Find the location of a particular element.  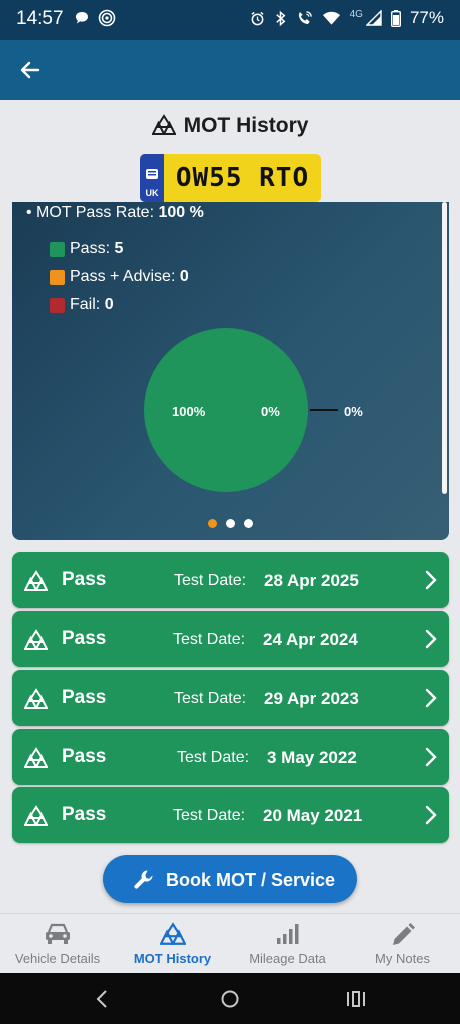

pass-rate-pie-chart is located at coordinates (241, 410).